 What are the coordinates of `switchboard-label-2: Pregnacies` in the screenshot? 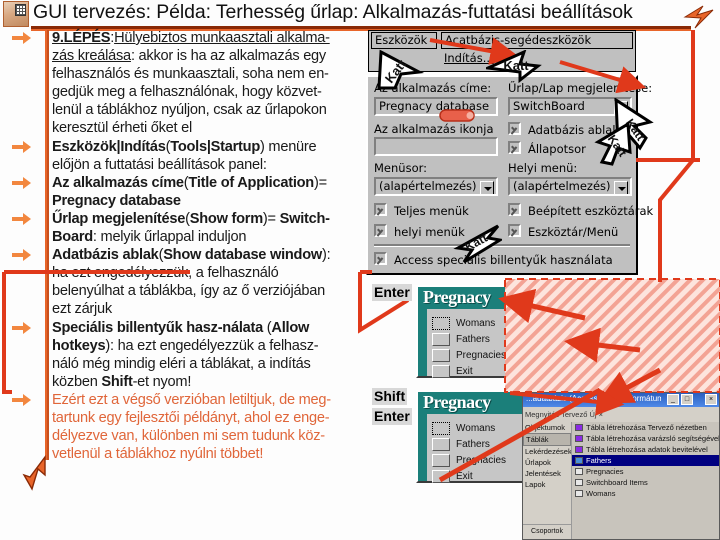 It's located at (481, 355).